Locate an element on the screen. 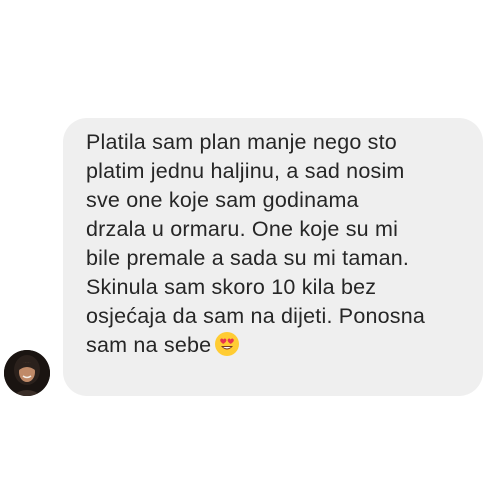  avatar is located at coordinates (27, 373).